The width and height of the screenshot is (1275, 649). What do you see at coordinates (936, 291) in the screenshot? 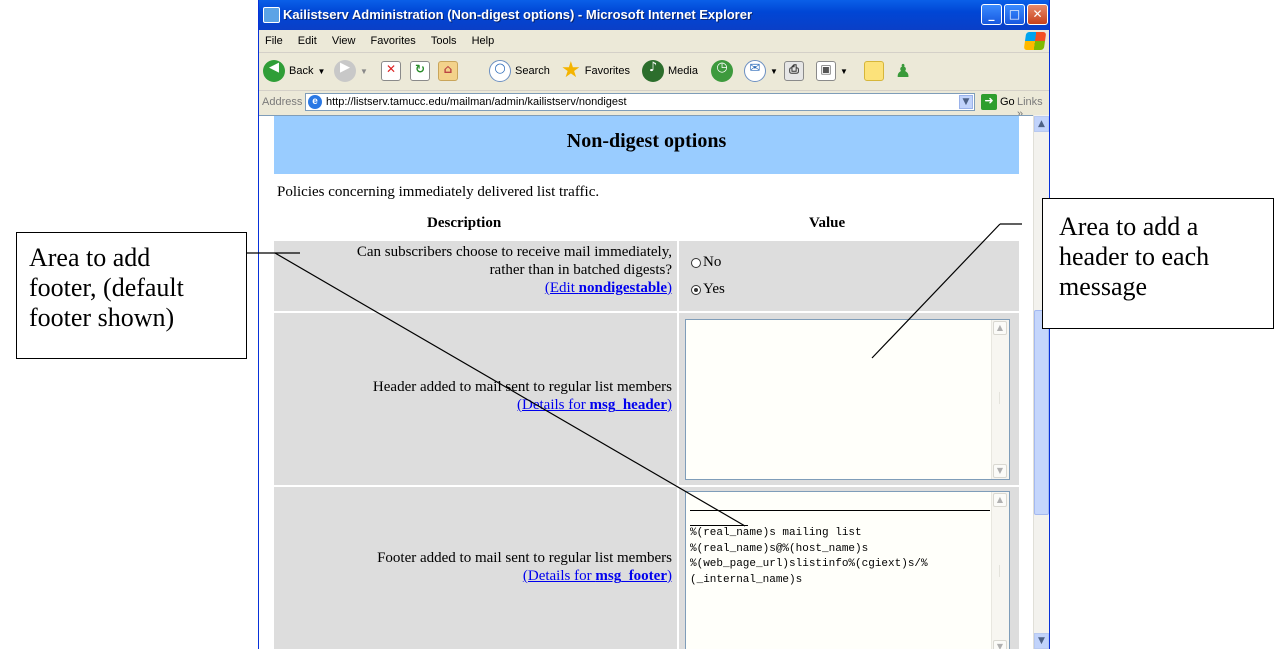
I see `header-pointer-line-diagonal` at bounding box center [936, 291].